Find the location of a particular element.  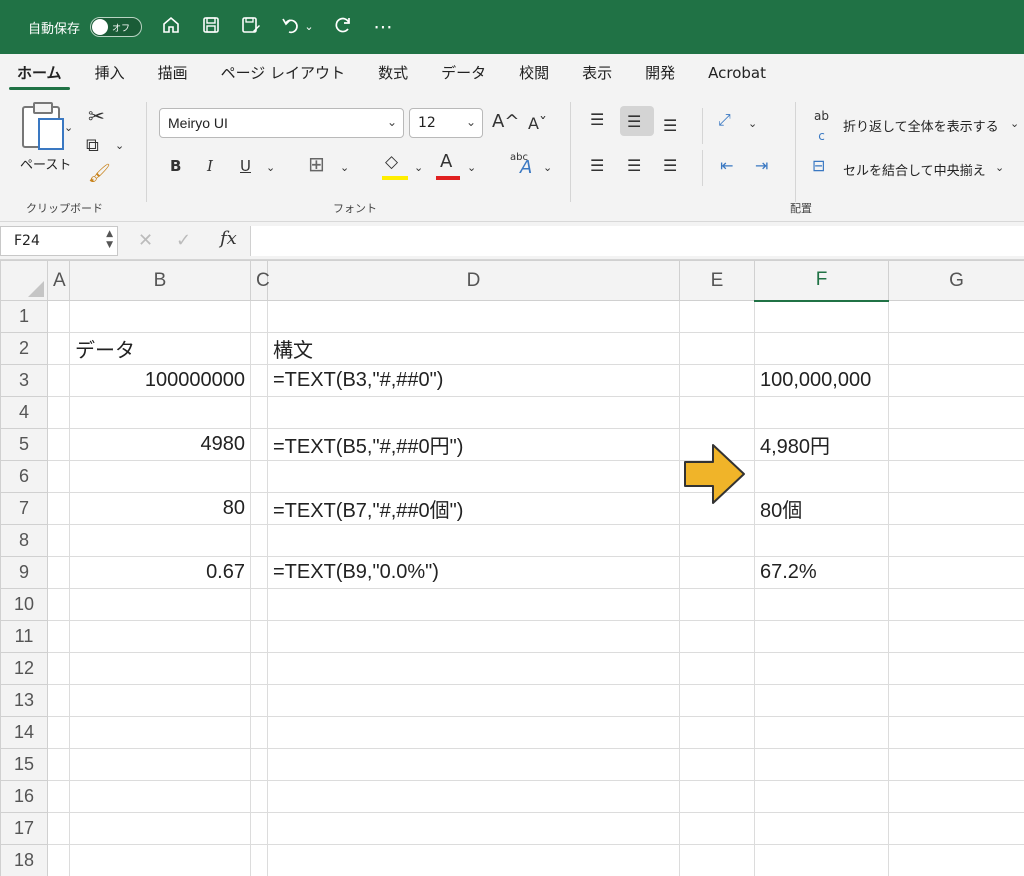

tab-view: 表示 is located at coordinates (597, 73).